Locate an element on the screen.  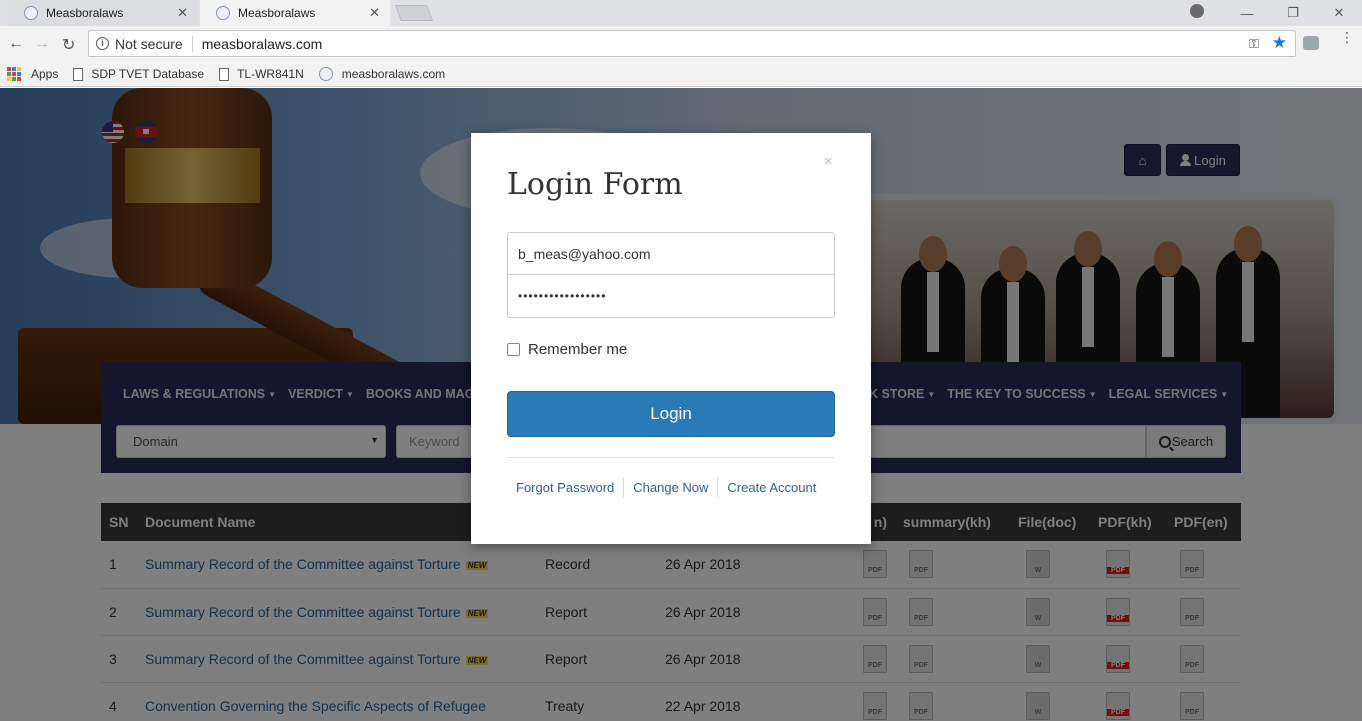
bookmark-star-icon: ★ is located at coordinates (1279, 43).